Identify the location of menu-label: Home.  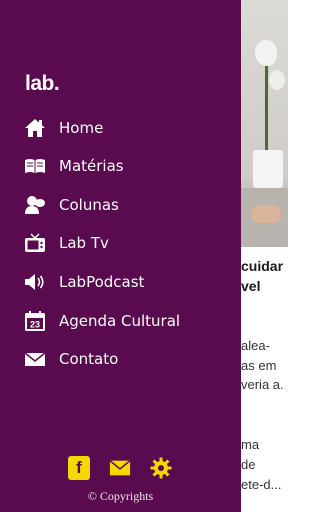
(81, 128).